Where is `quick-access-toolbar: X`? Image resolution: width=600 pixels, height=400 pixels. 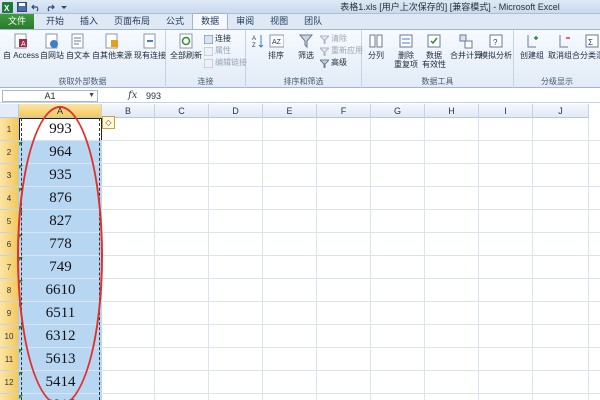 quick-access-toolbar: X is located at coordinates (35, 7).